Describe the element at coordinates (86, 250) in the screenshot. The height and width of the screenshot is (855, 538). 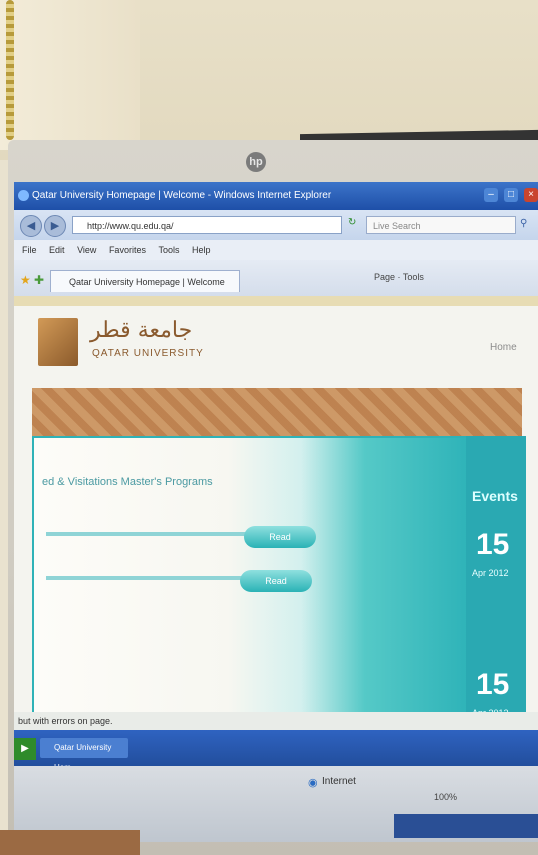
I see `menu-view: View` at that location.